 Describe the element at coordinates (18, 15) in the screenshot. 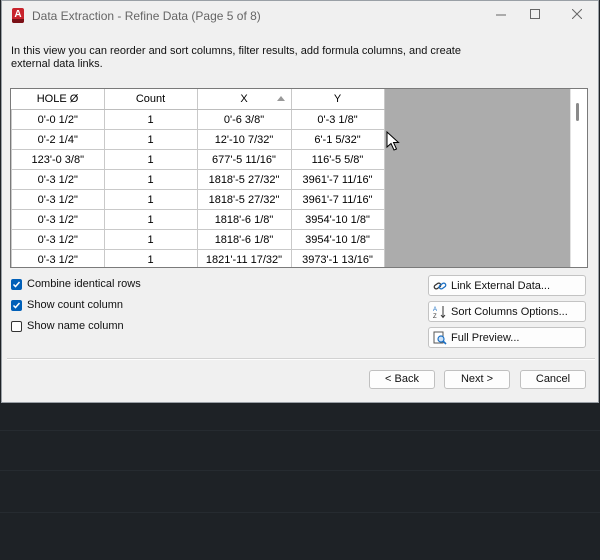

I see `autocad-app-icon: A` at that location.